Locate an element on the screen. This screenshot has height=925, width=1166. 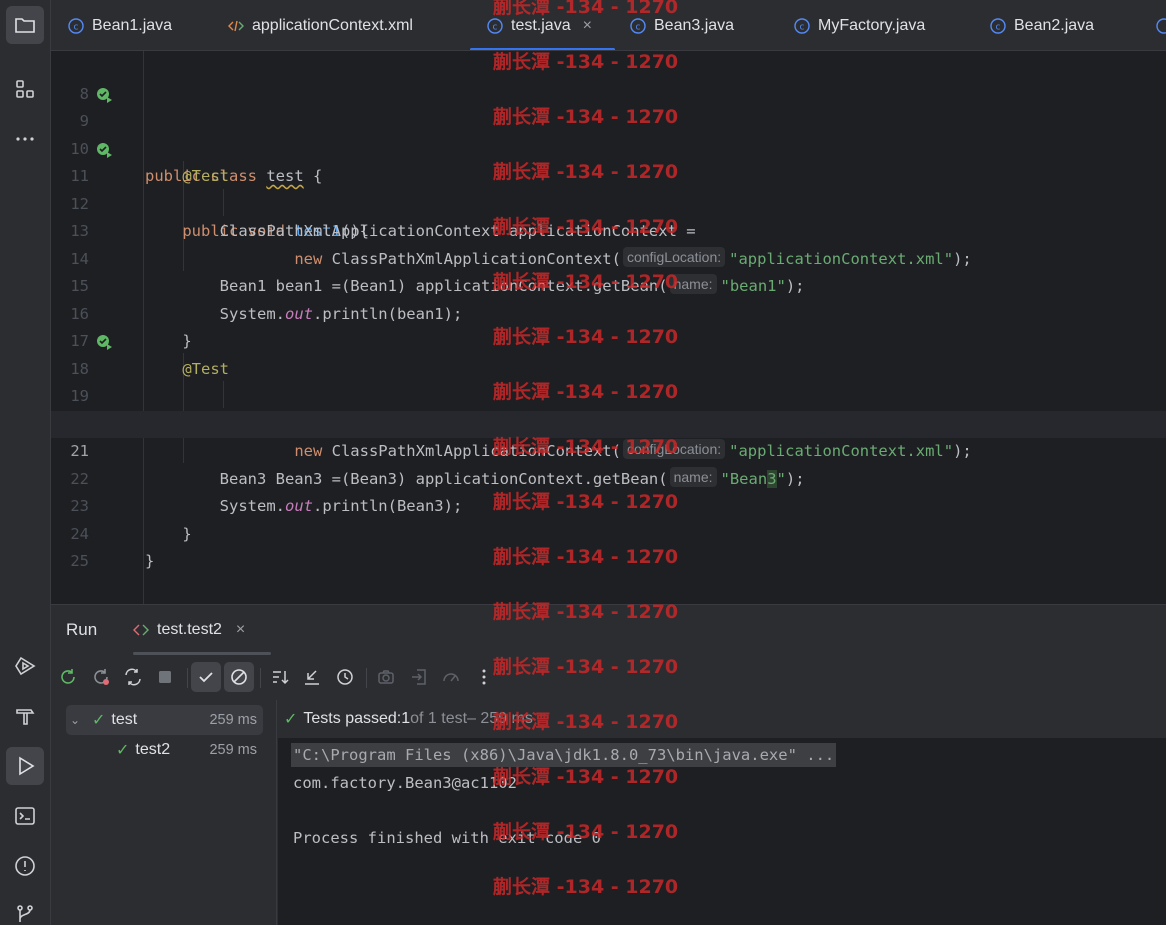
xml-icon is located at coordinates (236, 26).